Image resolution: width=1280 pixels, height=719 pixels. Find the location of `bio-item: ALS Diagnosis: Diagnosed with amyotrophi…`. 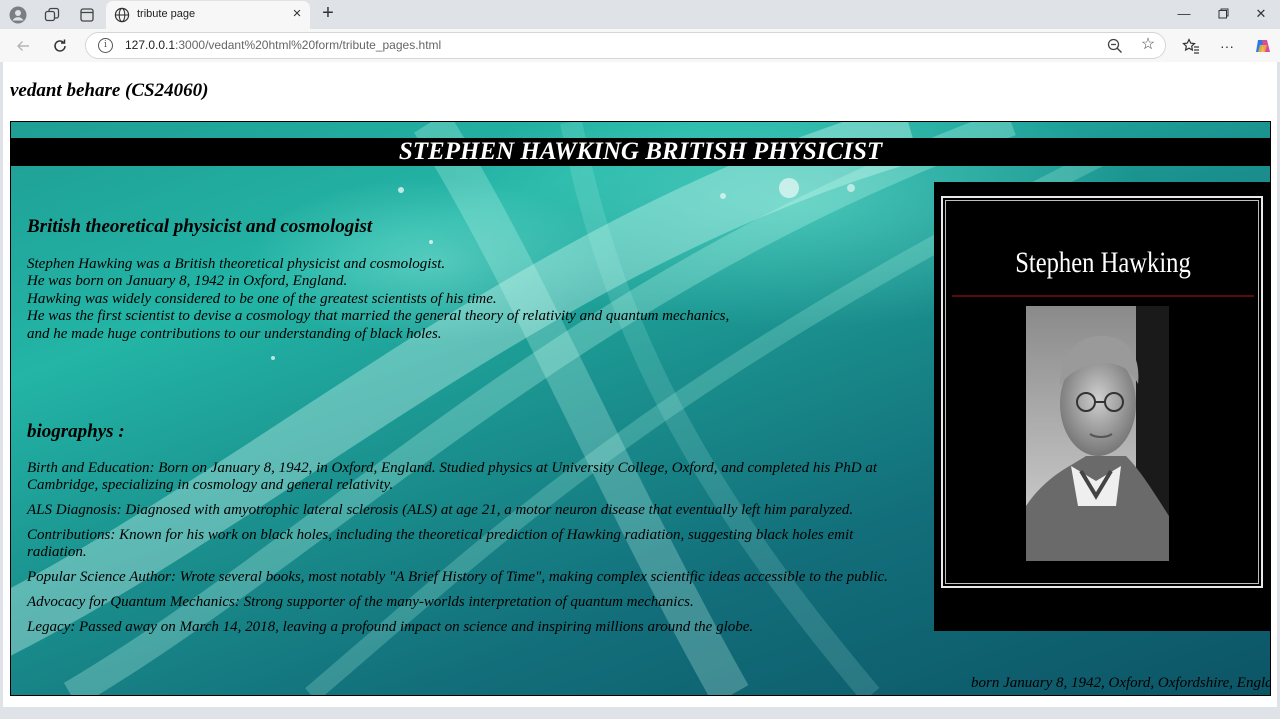

bio-item: ALS Diagnosis: Diagnosed with amyotrophi… is located at coordinates (440, 510).